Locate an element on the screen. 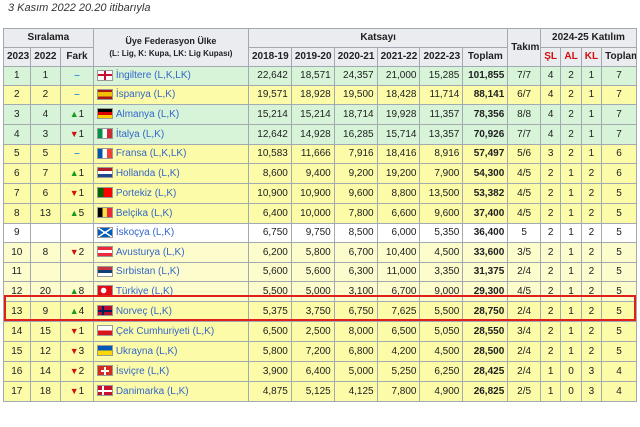 The width and height of the screenshot is (640, 427). rank-2023-cell: 8 is located at coordinates (17, 213).